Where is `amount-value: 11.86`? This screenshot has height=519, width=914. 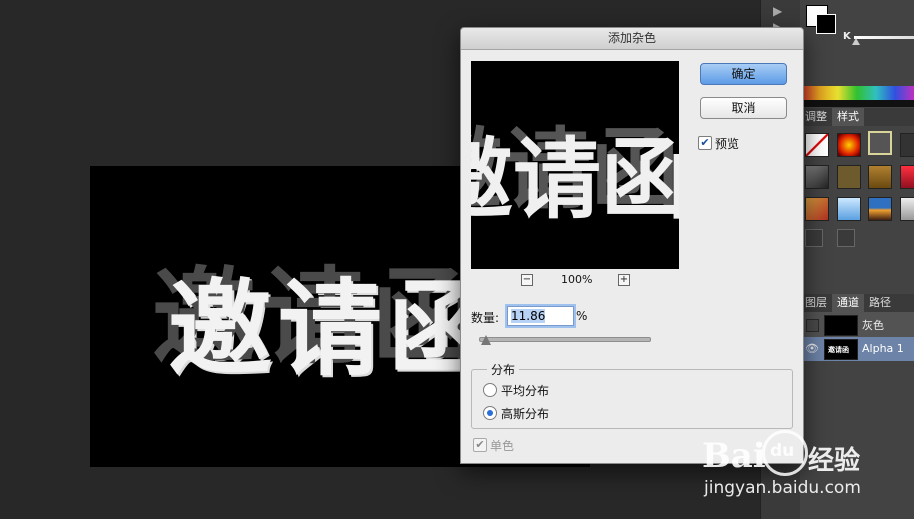 amount-value: 11.86 is located at coordinates (528, 316).